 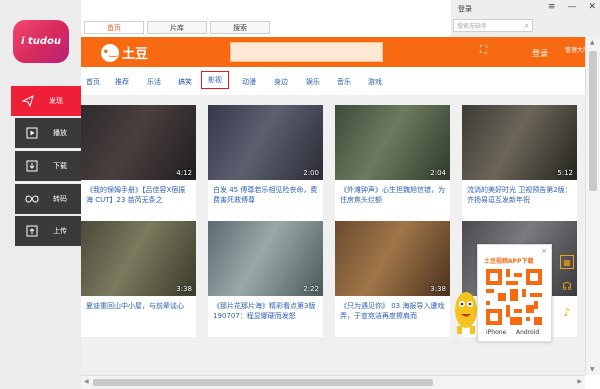 I want to click on video-card: 4:12 《我的保姆手册》【吕佳容X宿振海 CUT】23 苗芮无条之, so click(x=138, y=163).